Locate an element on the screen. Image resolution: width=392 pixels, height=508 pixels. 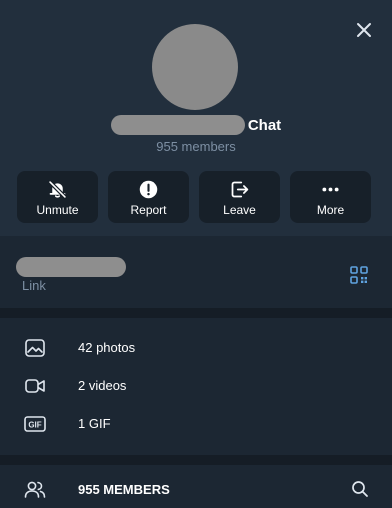
invite-link-section: Link is located at coordinates (196, 273).